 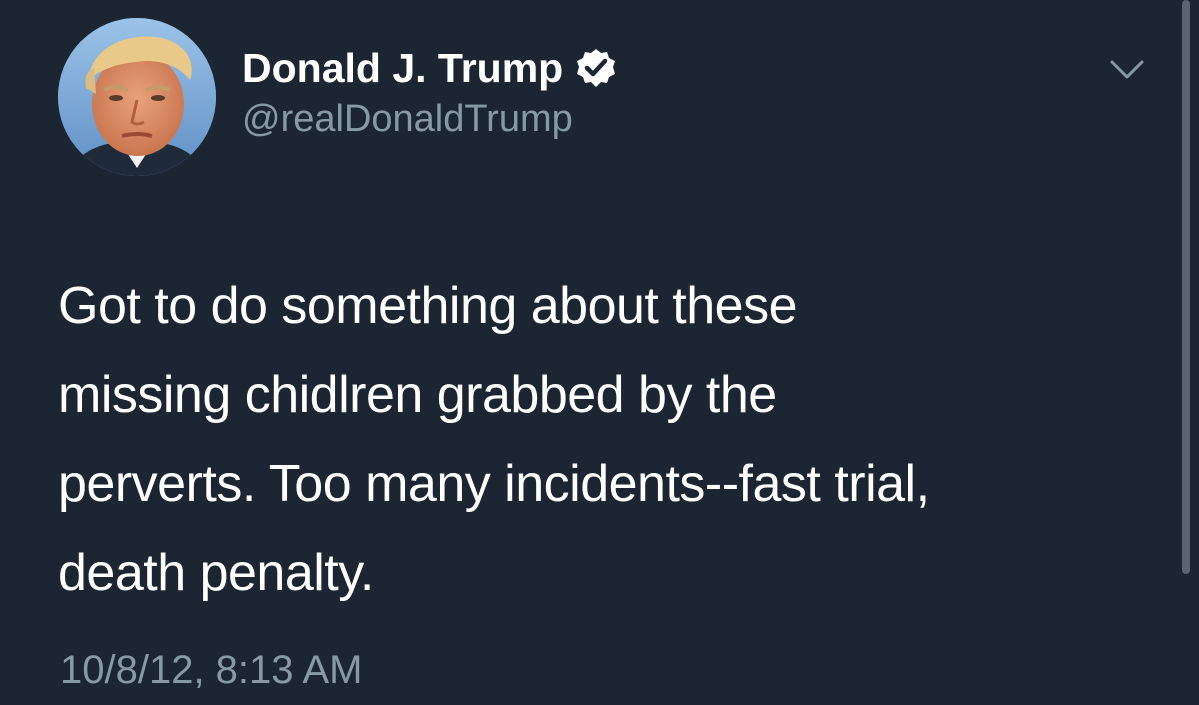 I want to click on verified-badge-icon, so click(x=596, y=68).